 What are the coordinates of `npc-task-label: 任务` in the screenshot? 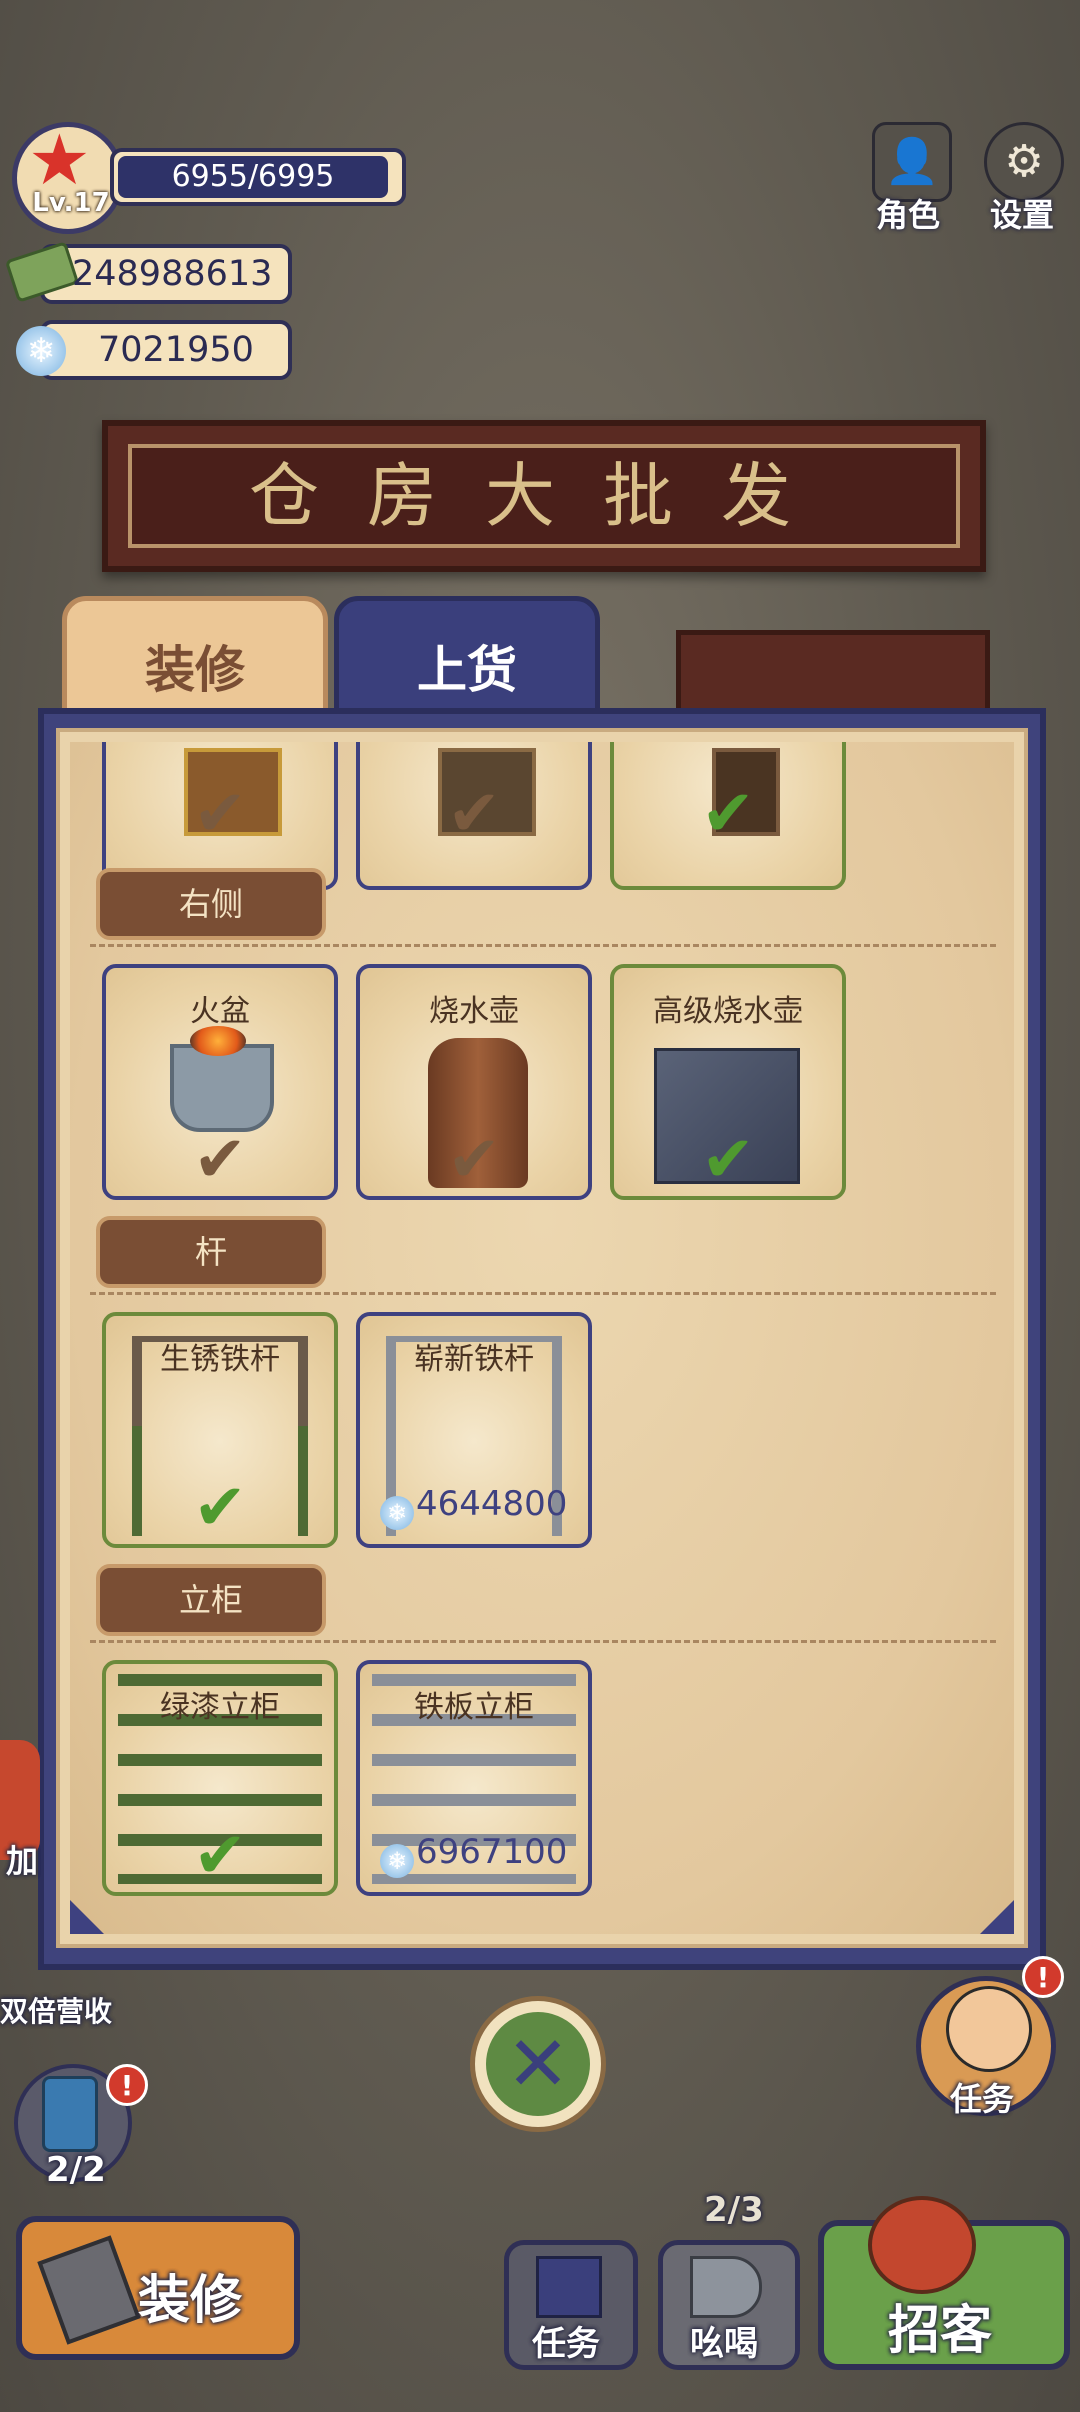 It's located at (982, 2099).